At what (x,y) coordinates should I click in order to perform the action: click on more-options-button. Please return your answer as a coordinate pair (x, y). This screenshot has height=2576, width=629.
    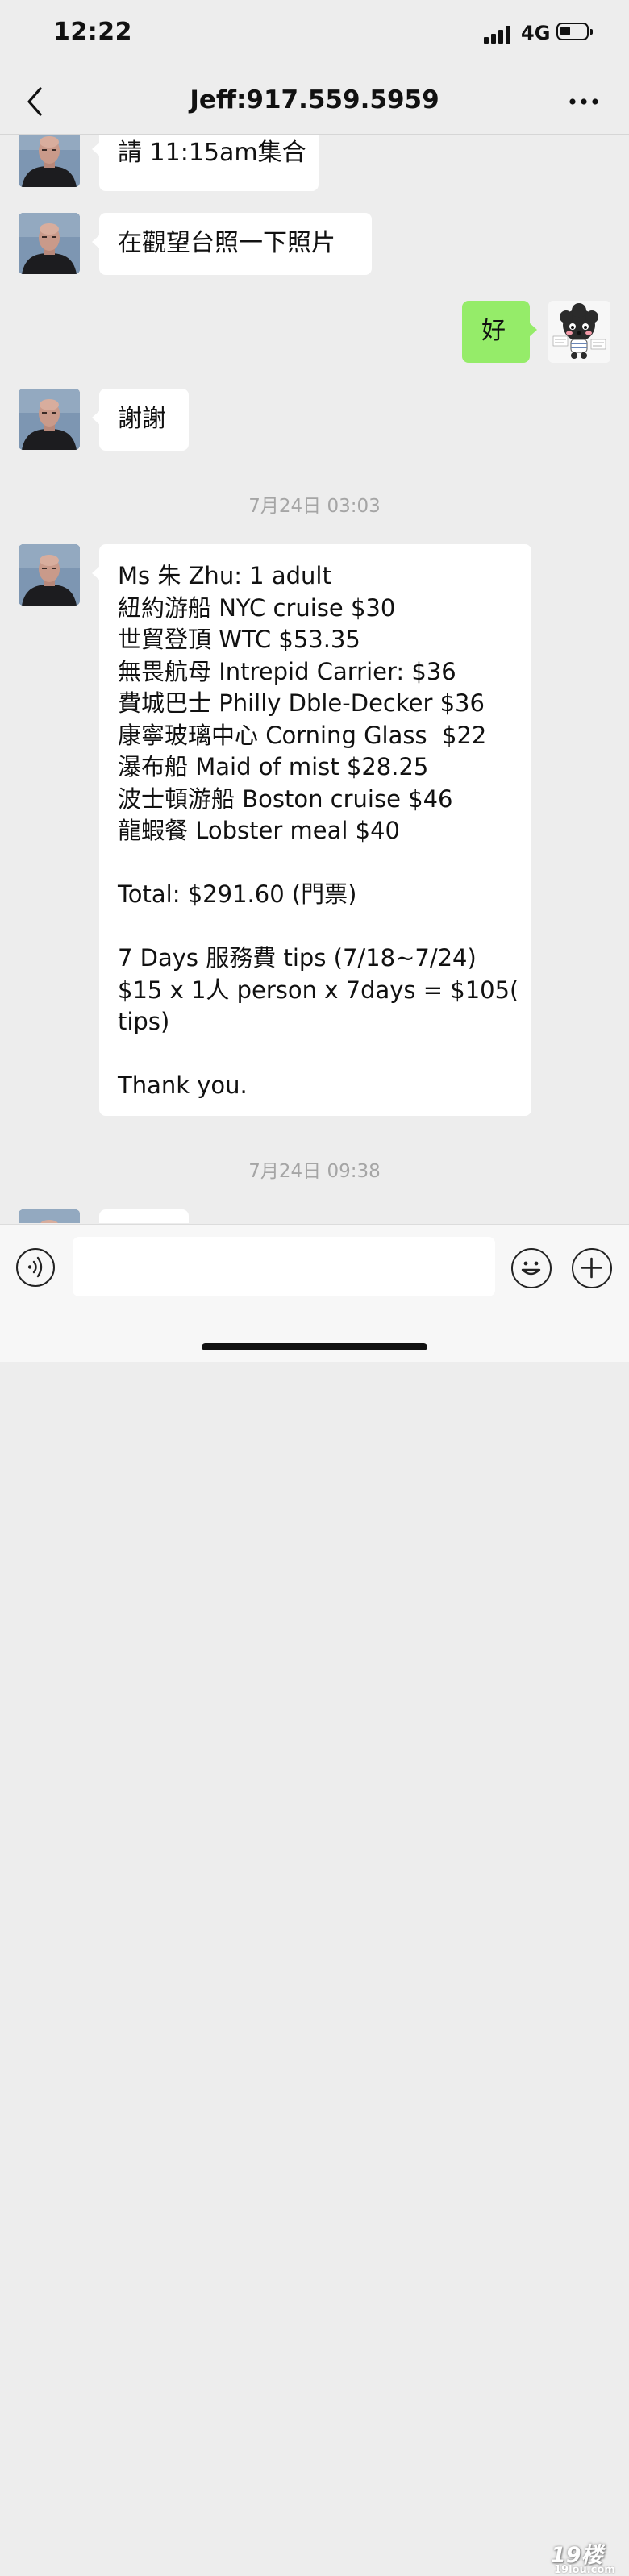
    Looking at the image, I should click on (587, 102).